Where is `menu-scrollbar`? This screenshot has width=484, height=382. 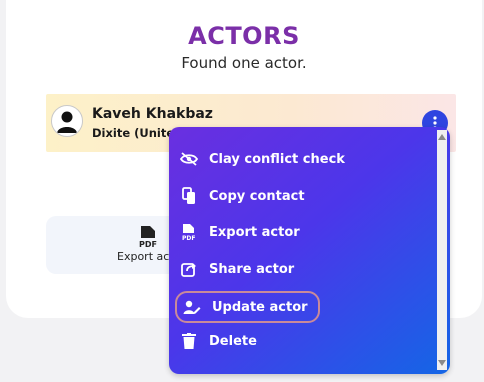
menu-scrollbar is located at coordinates (442, 250).